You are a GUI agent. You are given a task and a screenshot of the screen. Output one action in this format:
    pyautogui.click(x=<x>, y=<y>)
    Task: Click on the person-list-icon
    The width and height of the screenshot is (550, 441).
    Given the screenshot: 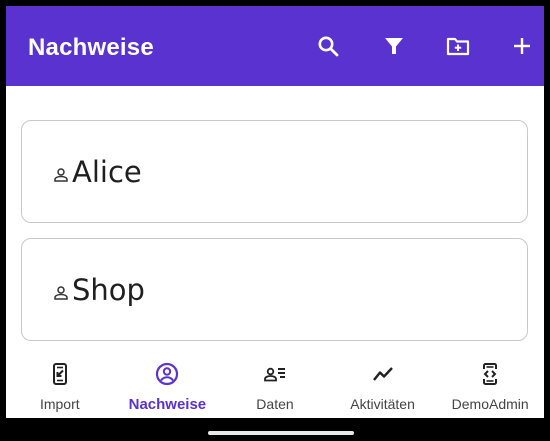 What is the action you would take?
    pyautogui.click(x=274, y=374)
    